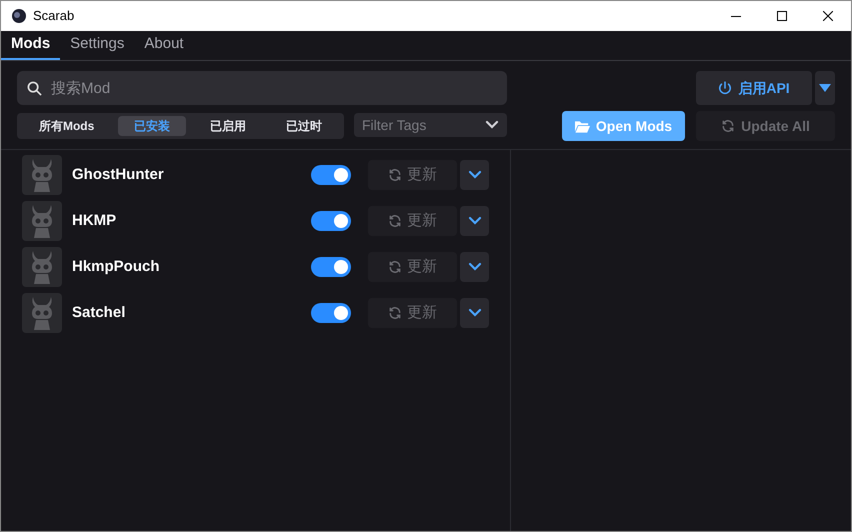 Image resolution: width=852 pixels, height=532 pixels. I want to click on tag-filter-dropdown: Filter Tags, so click(430, 125).